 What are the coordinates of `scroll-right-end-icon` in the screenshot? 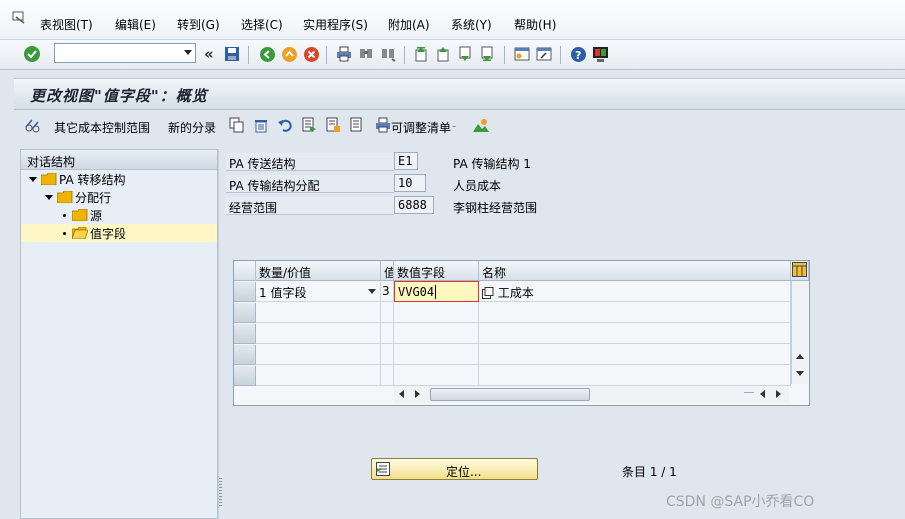 It's located at (778, 394).